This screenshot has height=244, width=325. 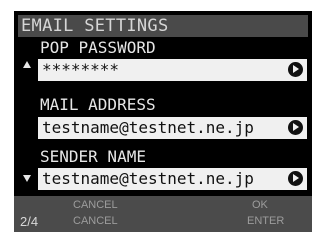 What do you see at coordinates (93, 156) in the screenshot?
I see `sender-name-label: SENDER NAME` at bounding box center [93, 156].